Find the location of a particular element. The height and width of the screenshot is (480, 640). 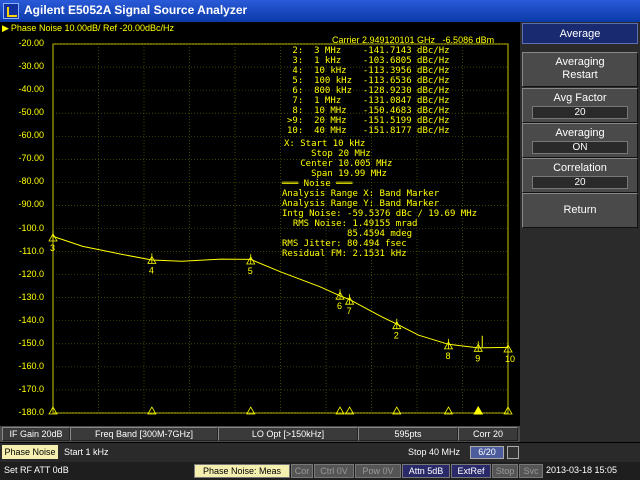

y-tick-label: -100.0 is located at coordinates (31, 227).